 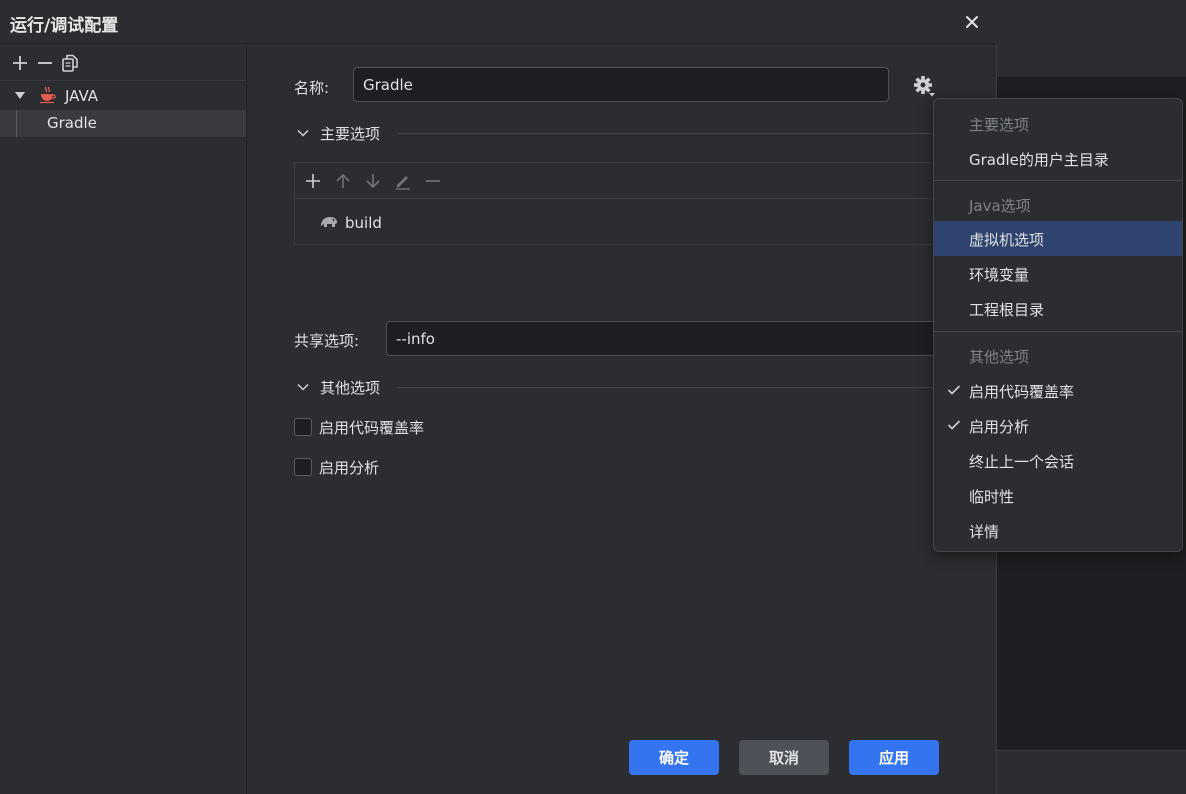 What do you see at coordinates (992, 497) in the screenshot?
I see `menu-item-temporary-text: 临时性` at bounding box center [992, 497].